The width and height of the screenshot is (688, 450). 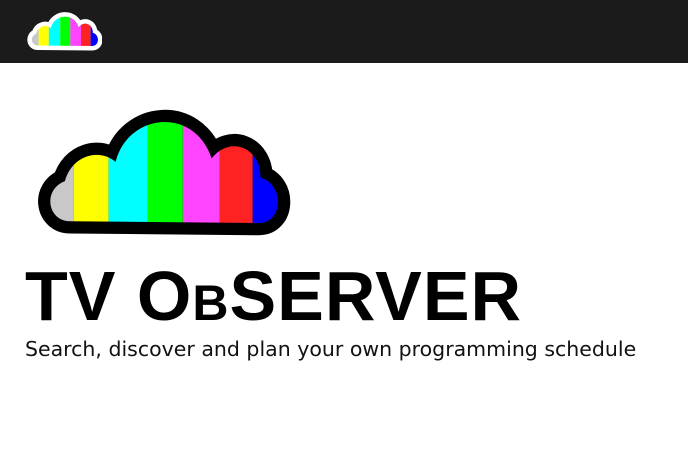 I want to click on cloud-color-bars-logo-icon, so click(x=164, y=172).